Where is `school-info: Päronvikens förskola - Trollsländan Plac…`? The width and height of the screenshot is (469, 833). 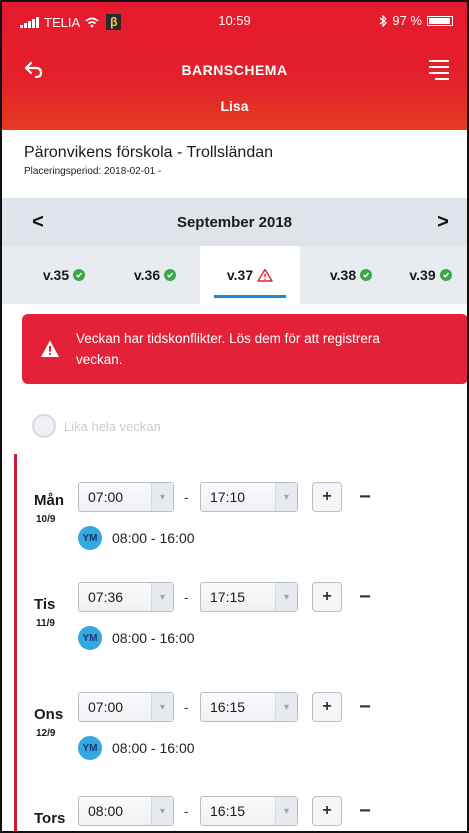 school-info: Päronvikens förskola - Trollsländan Plac… is located at coordinates (234, 163).